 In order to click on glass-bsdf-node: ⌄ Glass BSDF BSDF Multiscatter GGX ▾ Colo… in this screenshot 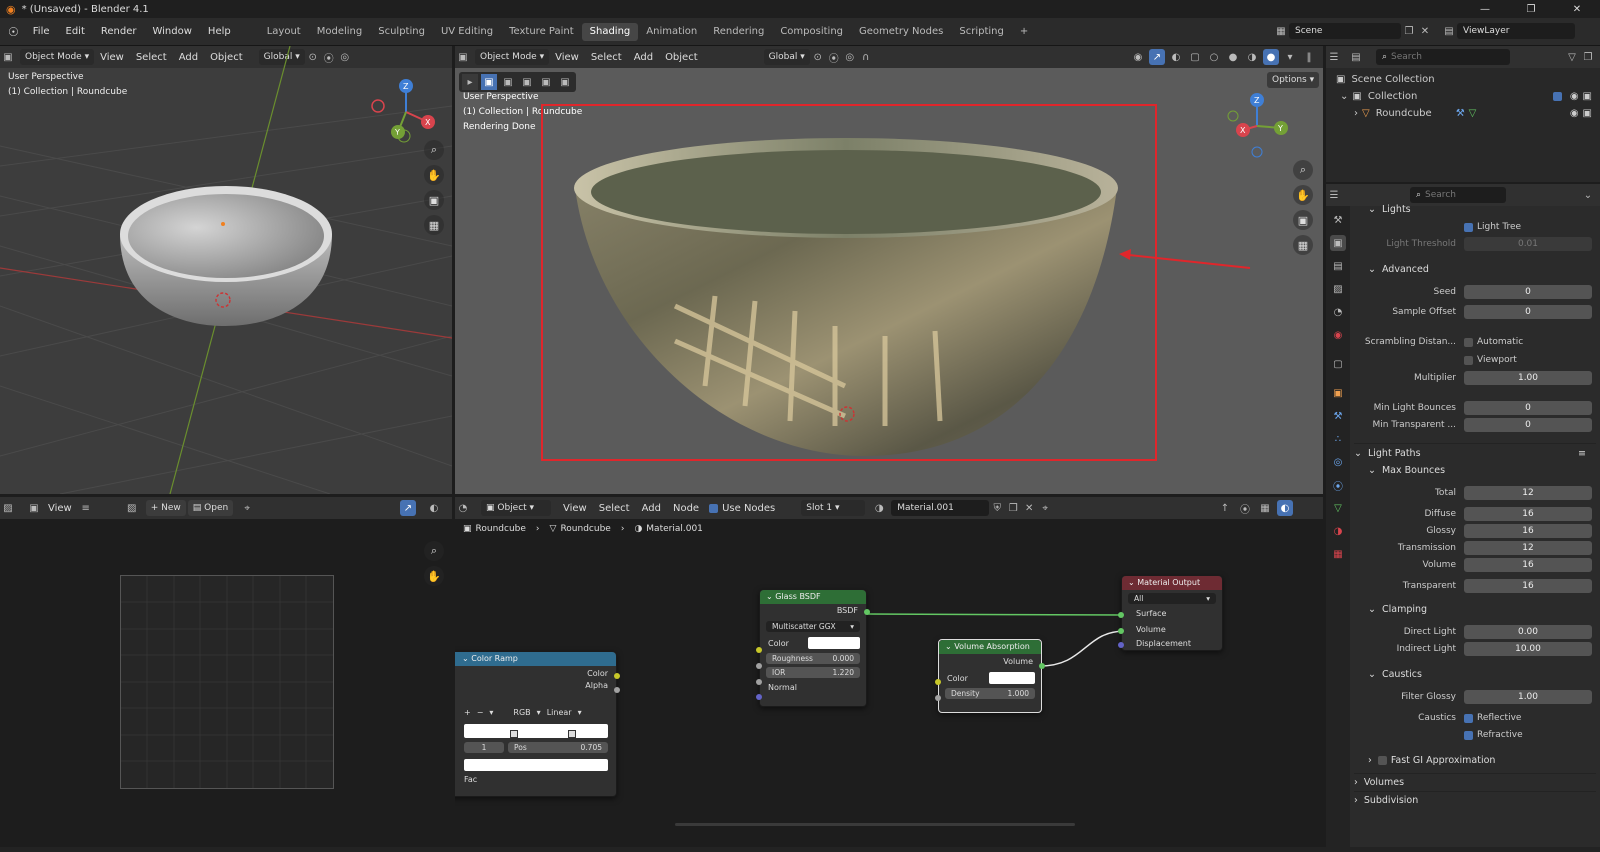, I will do `click(813, 648)`.